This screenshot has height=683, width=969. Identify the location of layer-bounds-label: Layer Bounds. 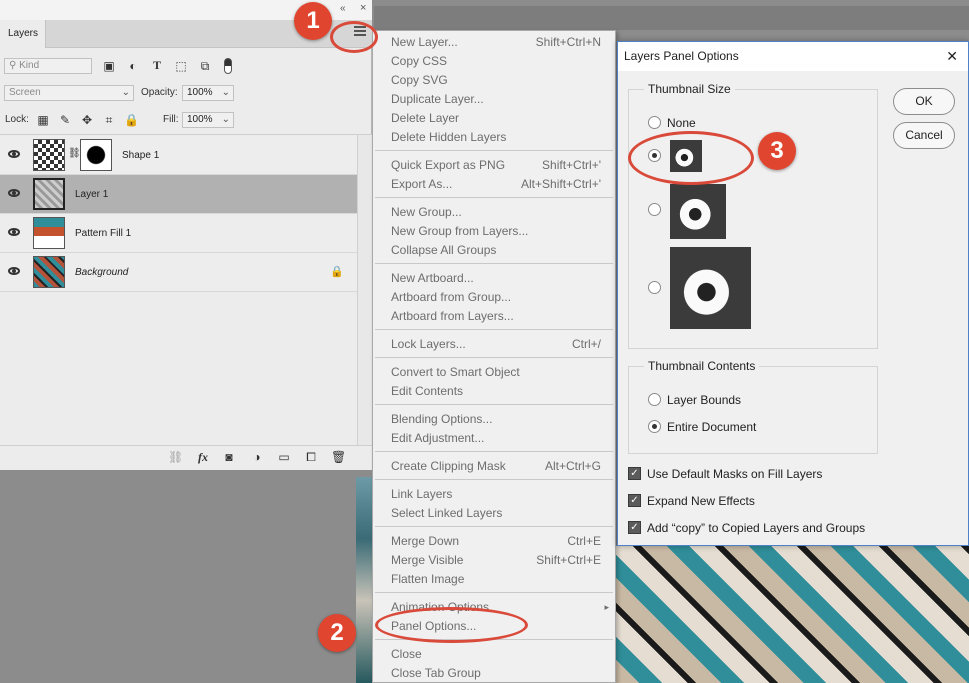
(704, 400).